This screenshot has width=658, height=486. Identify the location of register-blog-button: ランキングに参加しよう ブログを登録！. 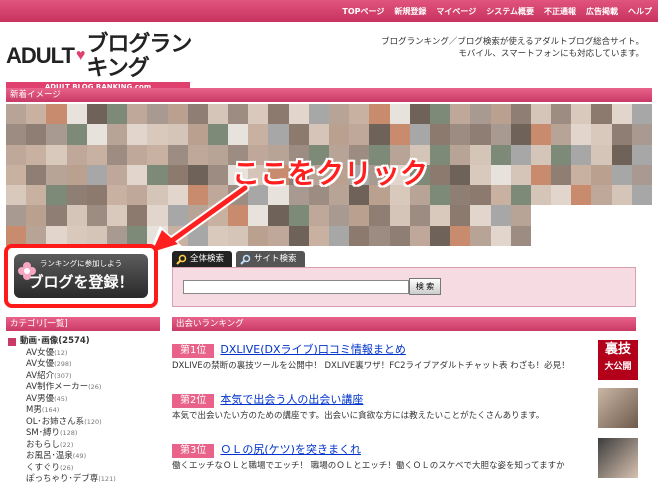
(81, 276).